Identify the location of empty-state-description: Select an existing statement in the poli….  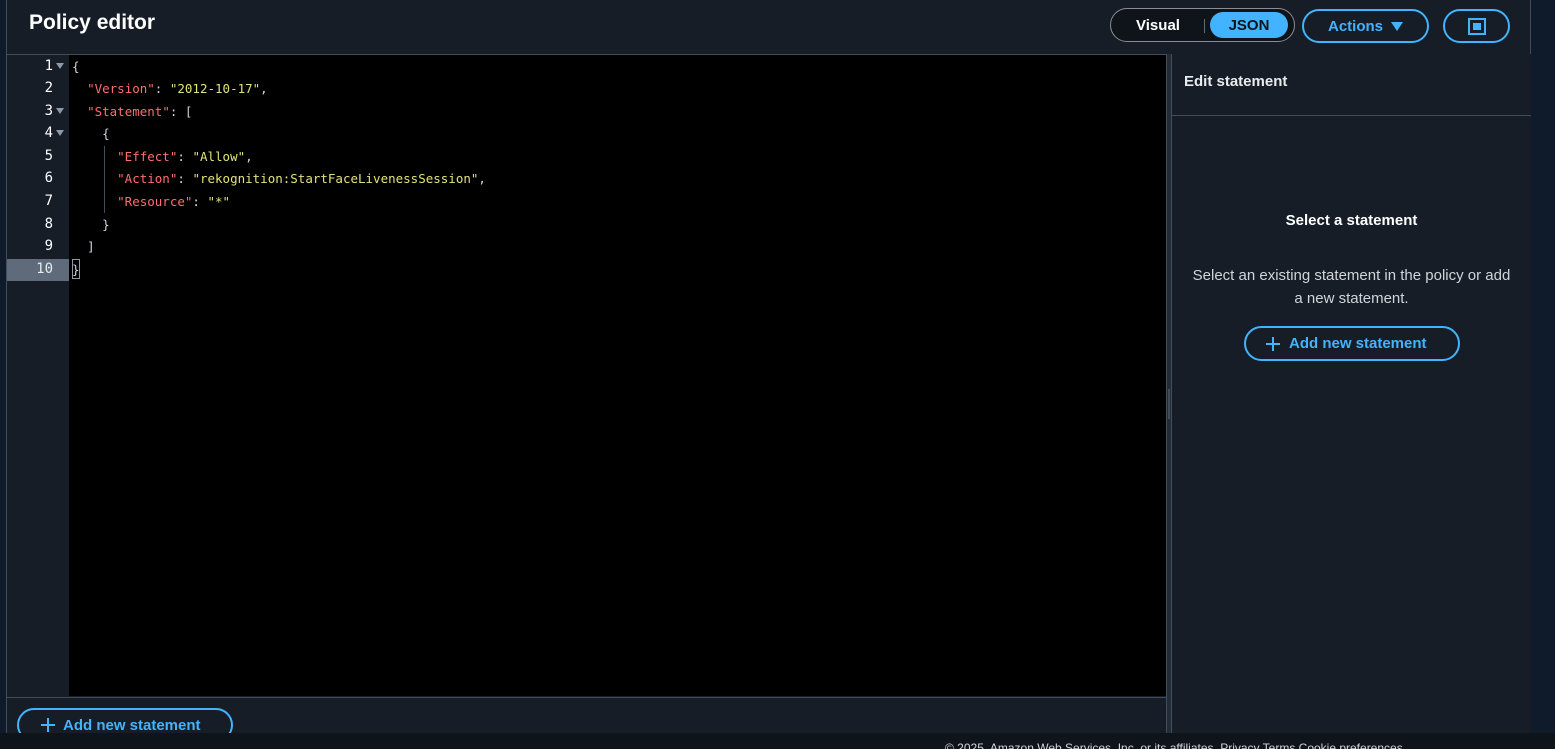
(1351, 287).